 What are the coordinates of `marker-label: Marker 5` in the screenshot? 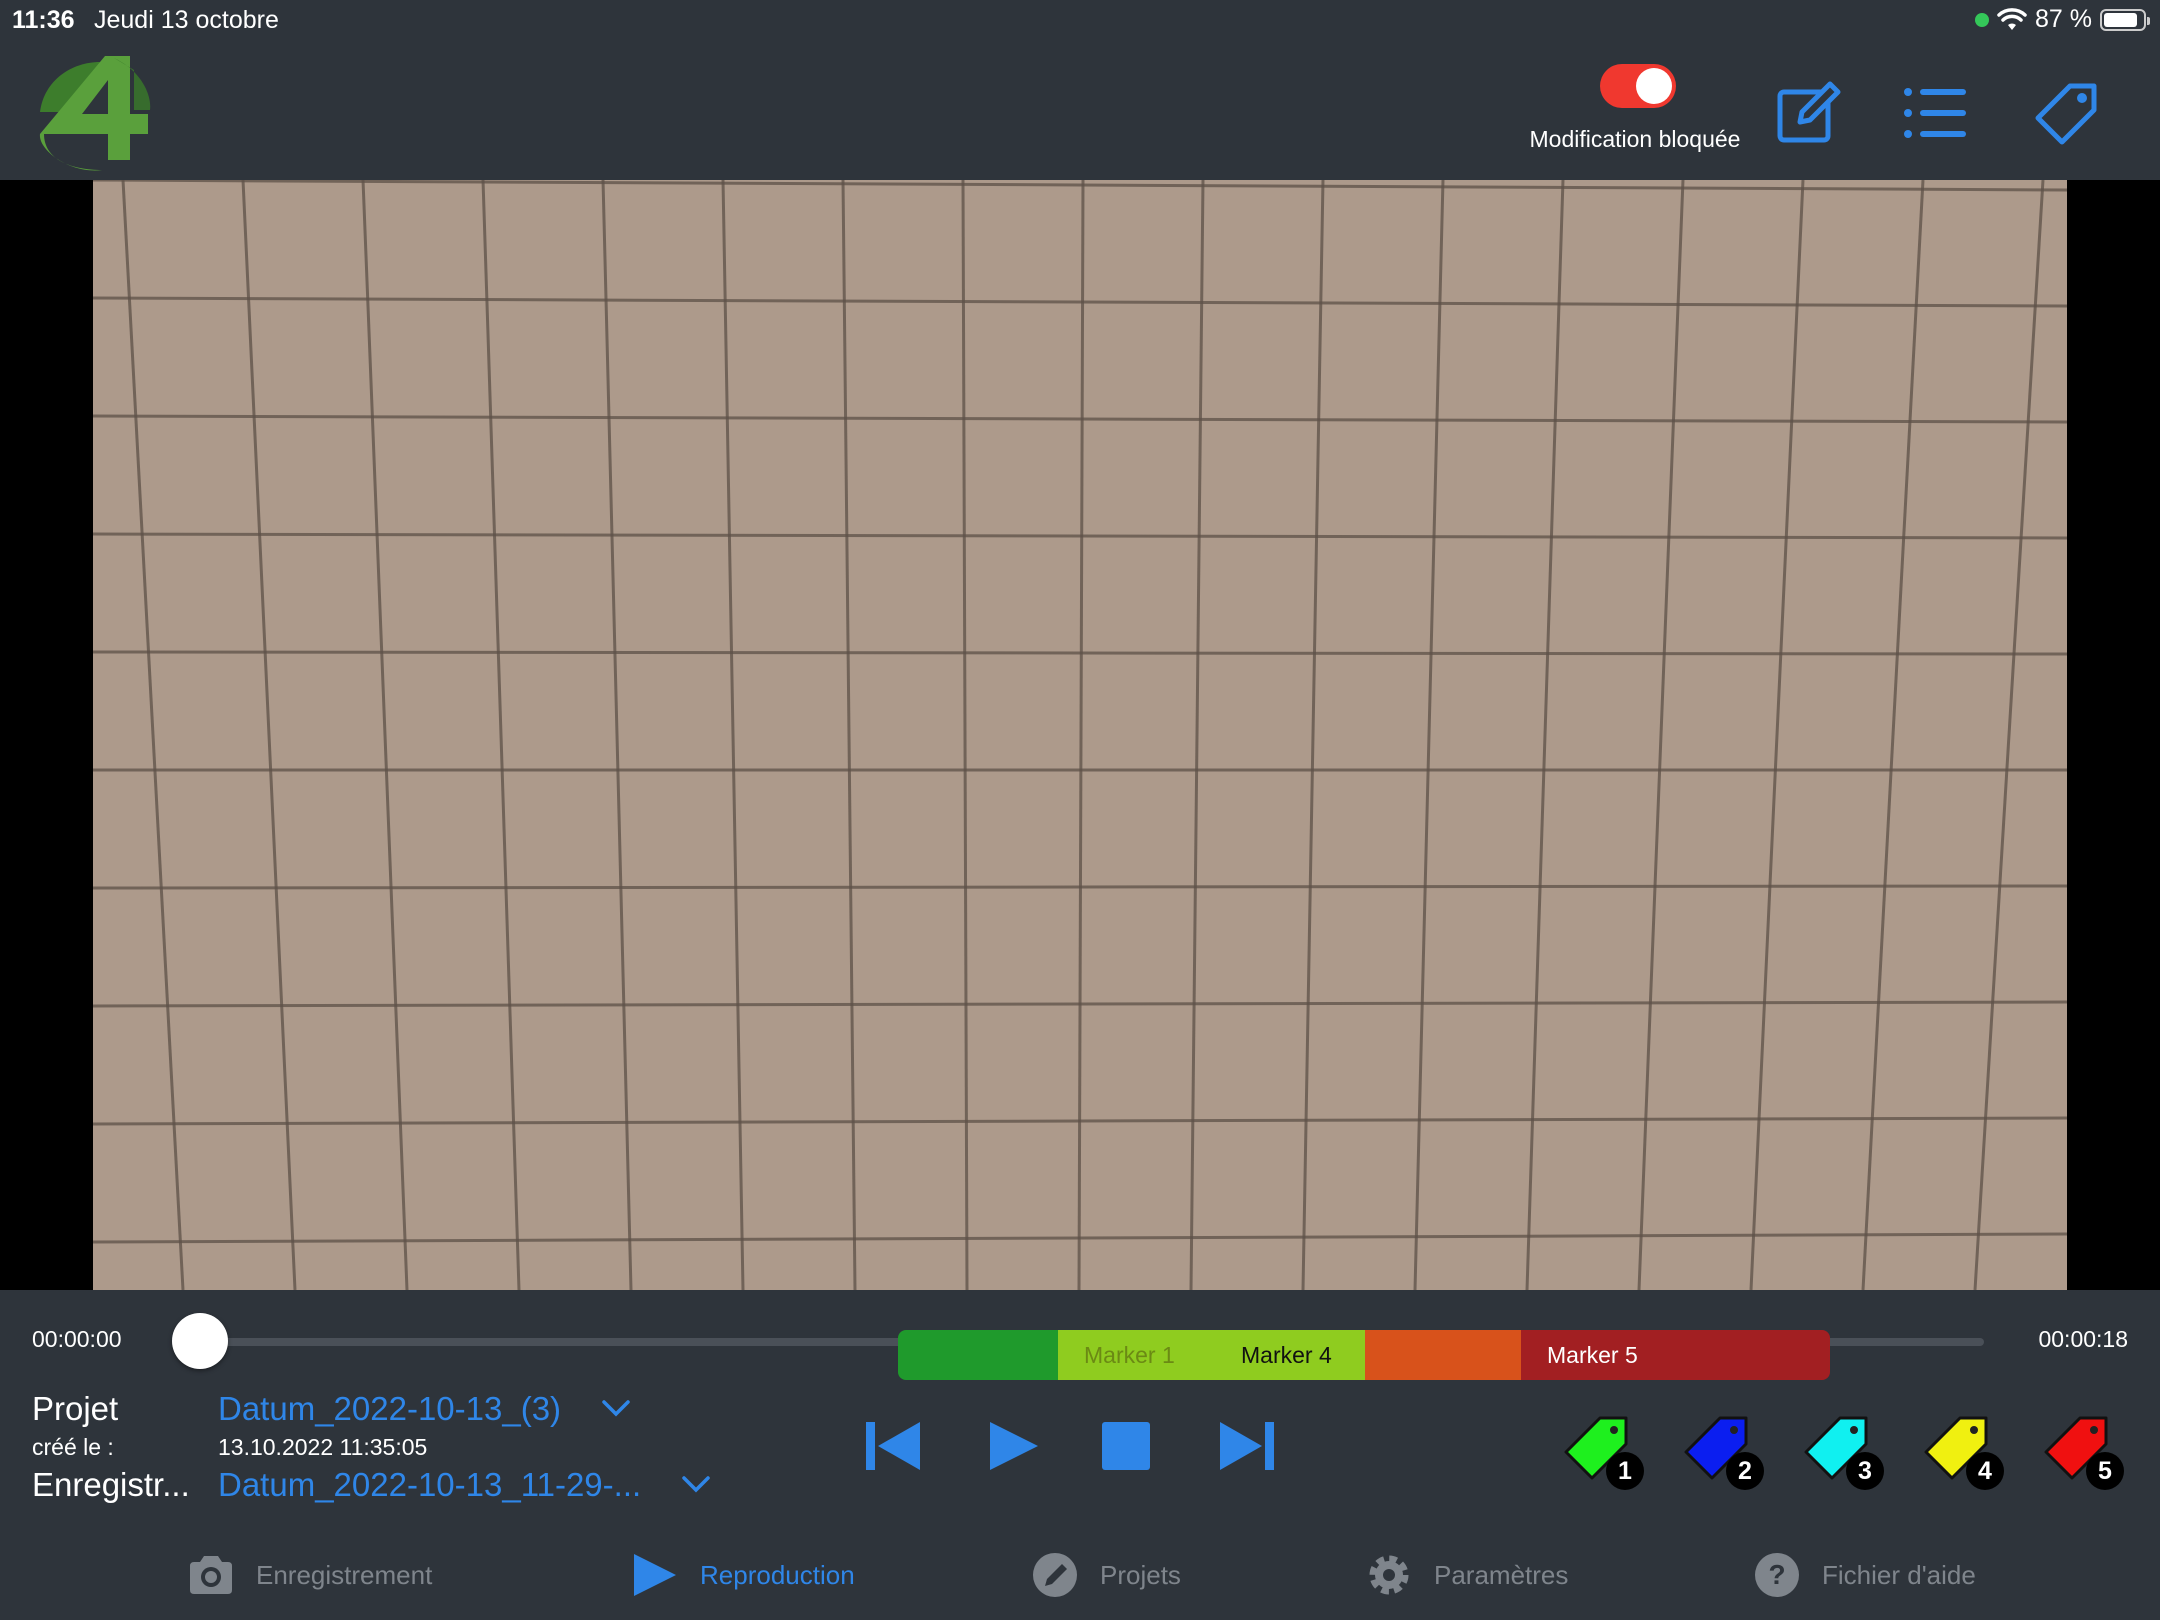 It's located at (1592, 1354).